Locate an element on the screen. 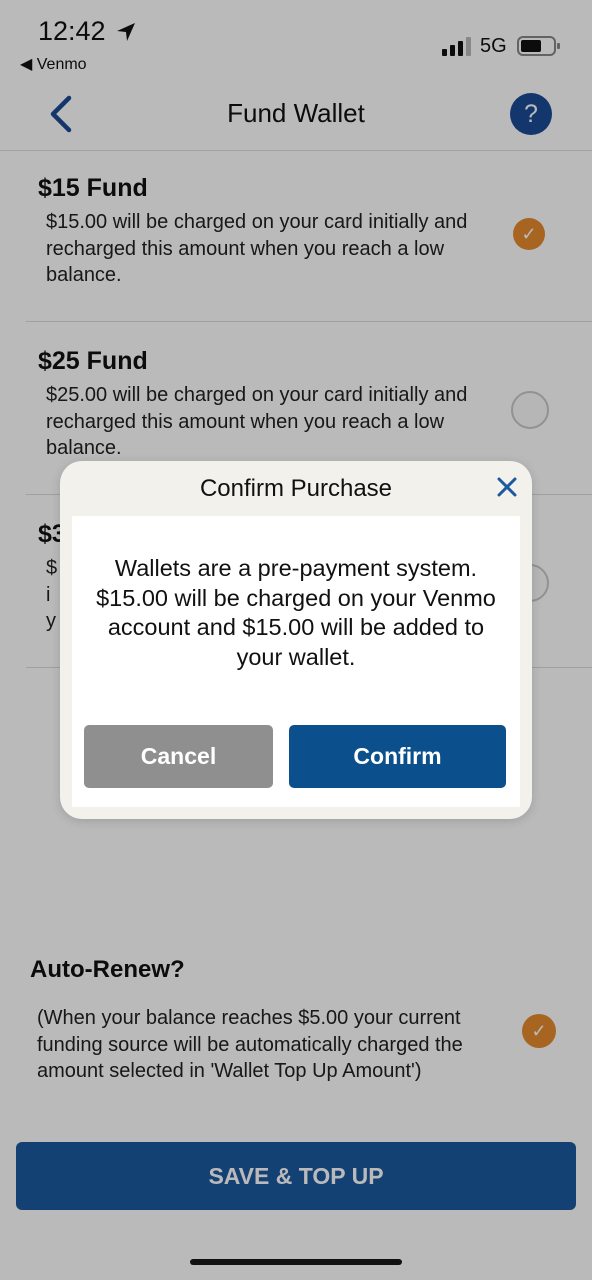 The height and width of the screenshot is (1280, 592). dialog-title: Confirm Purchase is located at coordinates (296, 488).